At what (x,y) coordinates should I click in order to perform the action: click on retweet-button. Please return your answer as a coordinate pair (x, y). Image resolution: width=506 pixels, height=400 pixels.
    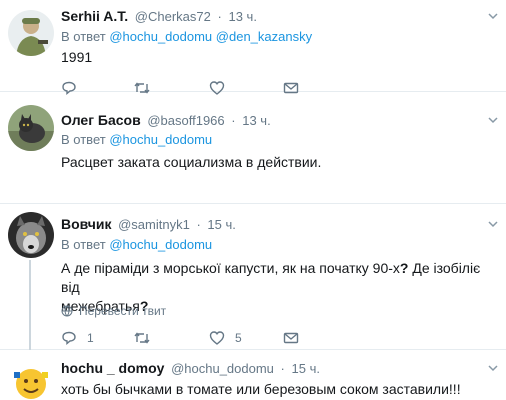
    Looking at the image, I should click on (142, 338).